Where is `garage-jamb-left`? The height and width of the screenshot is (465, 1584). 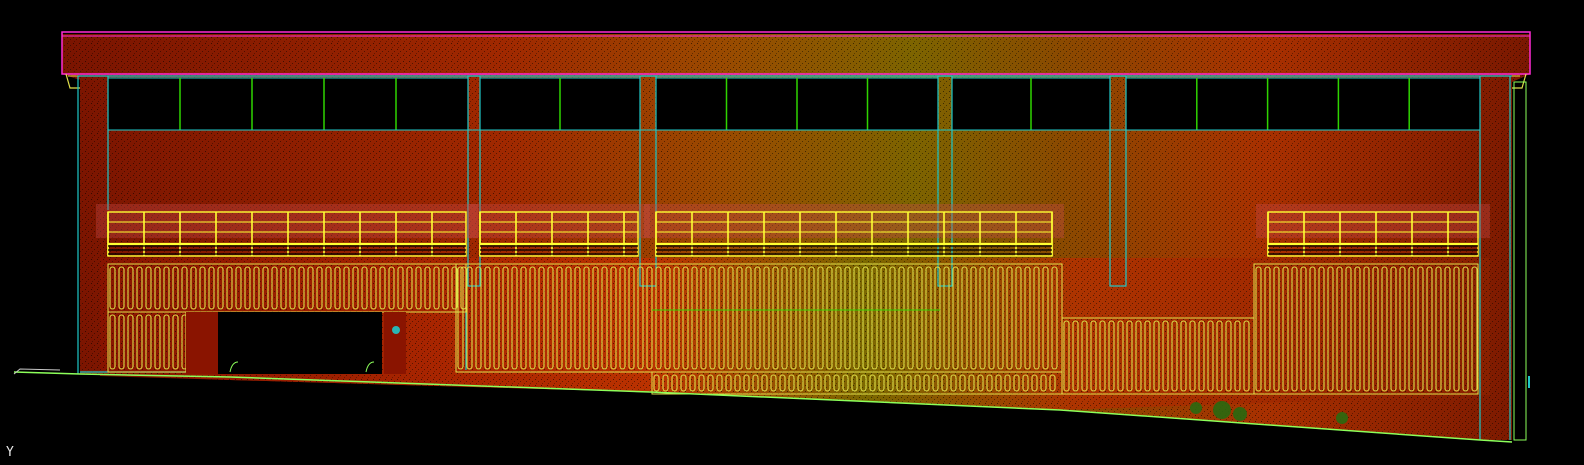 garage-jamb-left is located at coordinates (202, 343).